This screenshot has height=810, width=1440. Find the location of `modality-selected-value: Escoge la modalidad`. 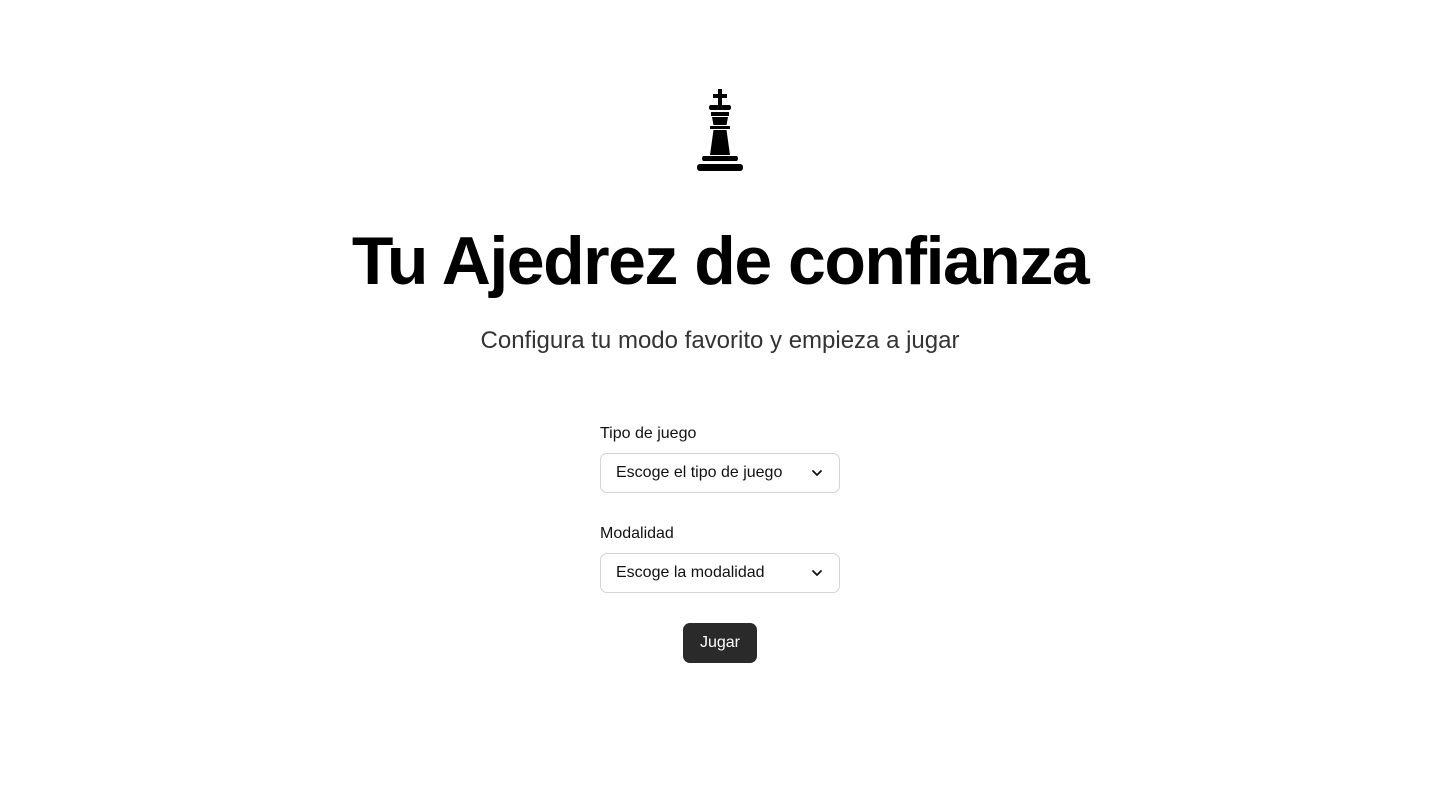

modality-selected-value: Escoge la modalidad is located at coordinates (690, 572).